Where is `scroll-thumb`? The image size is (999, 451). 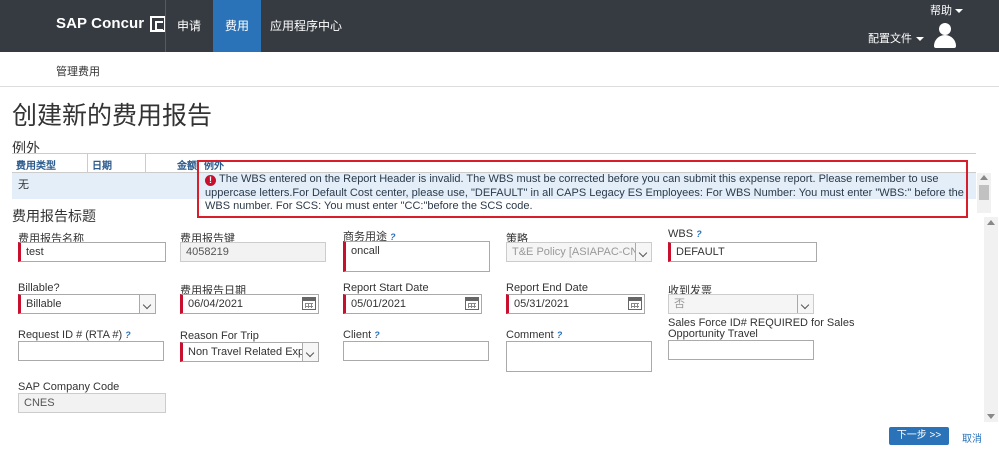 scroll-thumb is located at coordinates (984, 192).